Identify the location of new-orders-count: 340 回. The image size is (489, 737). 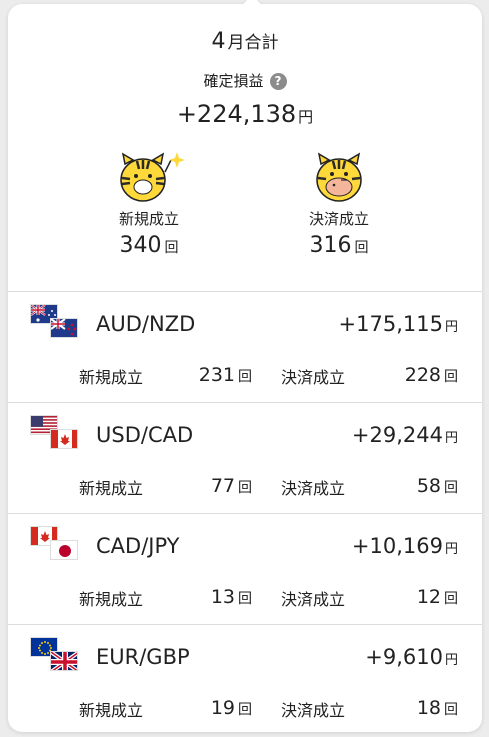
(149, 245).